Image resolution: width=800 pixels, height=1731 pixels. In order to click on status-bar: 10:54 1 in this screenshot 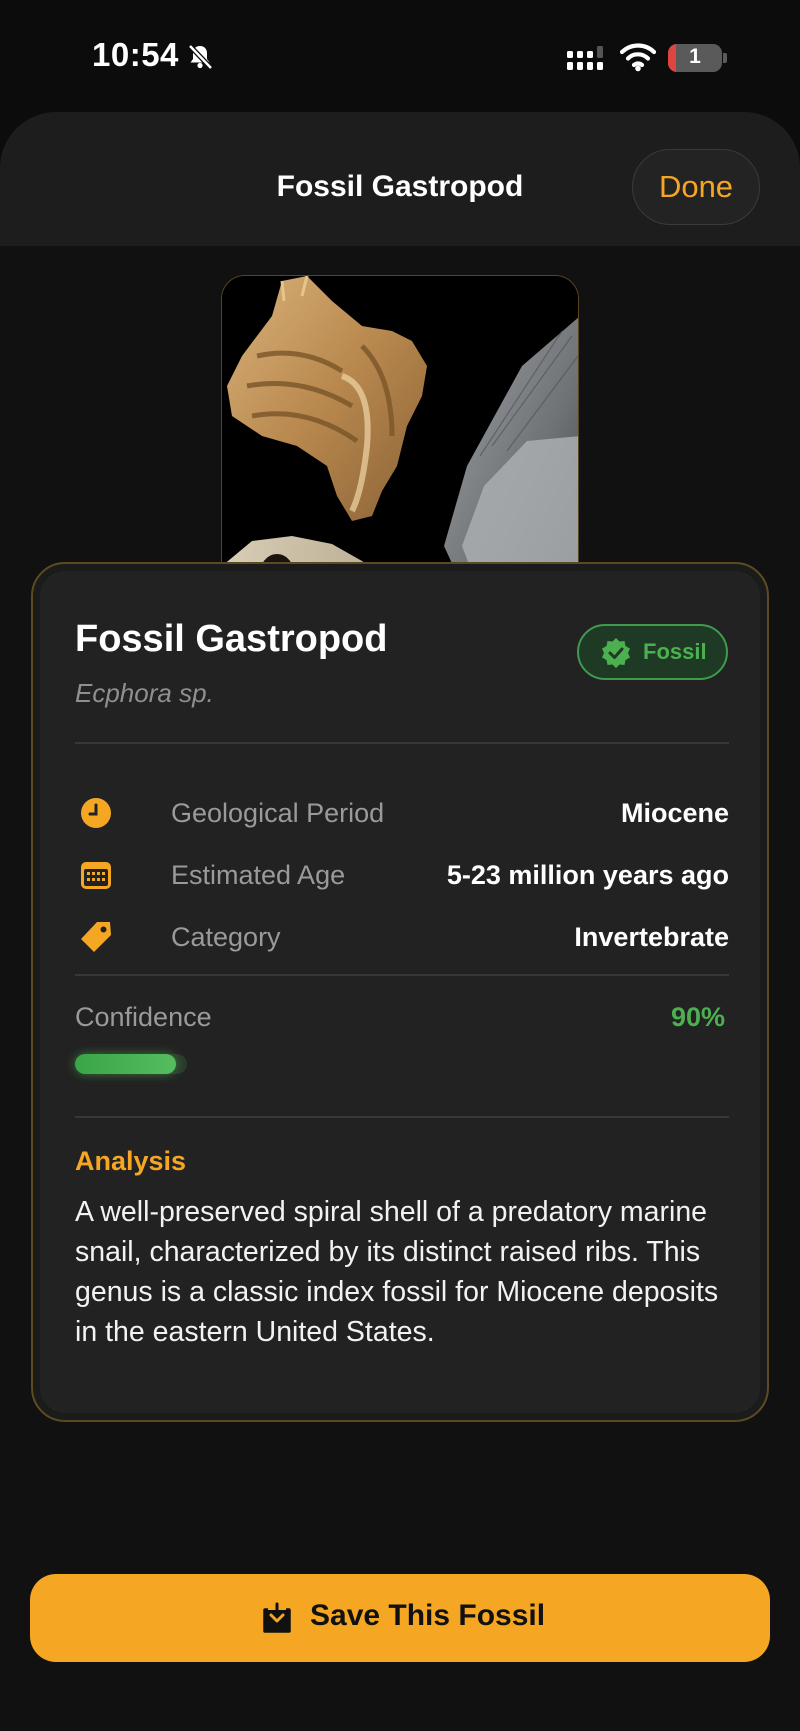, I will do `click(400, 55)`.